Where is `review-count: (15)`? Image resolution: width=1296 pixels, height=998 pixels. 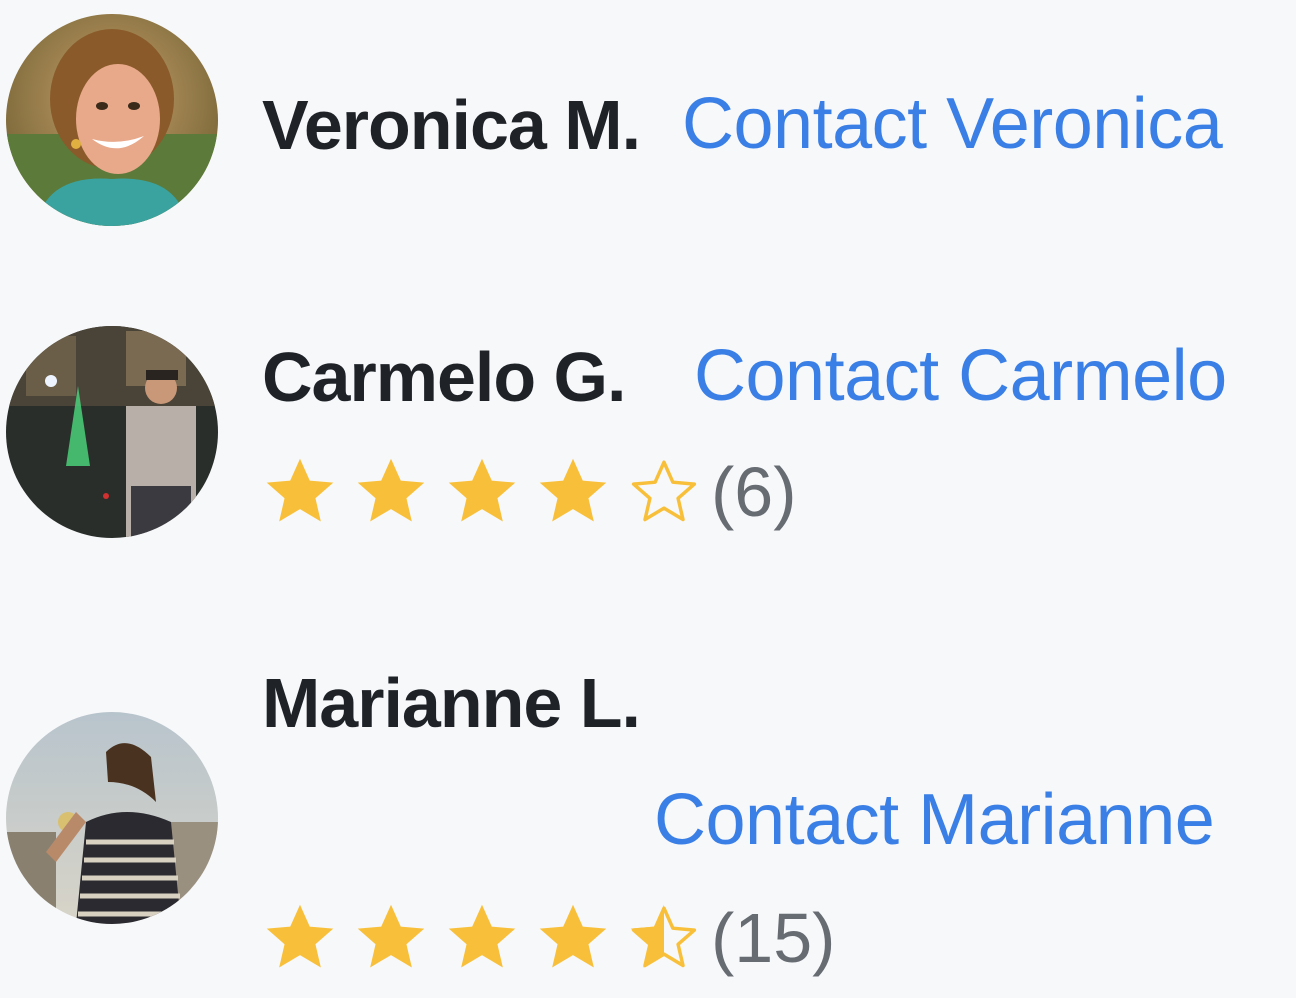
review-count: (15) is located at coordinates (773, 938).